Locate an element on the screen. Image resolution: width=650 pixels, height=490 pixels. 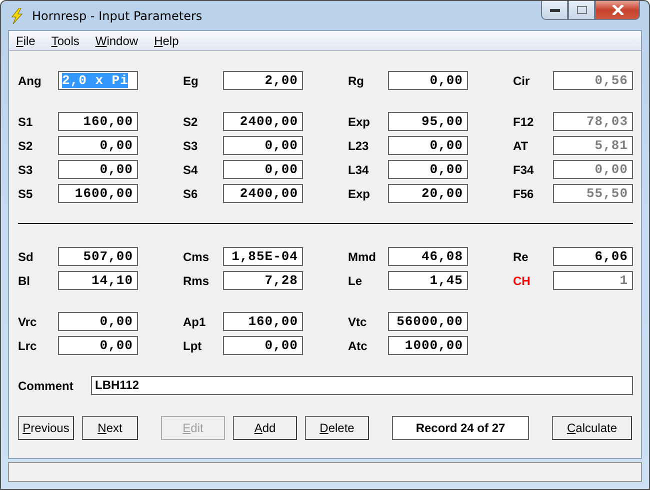
field-label: AT is located at coordinates (521, 145).